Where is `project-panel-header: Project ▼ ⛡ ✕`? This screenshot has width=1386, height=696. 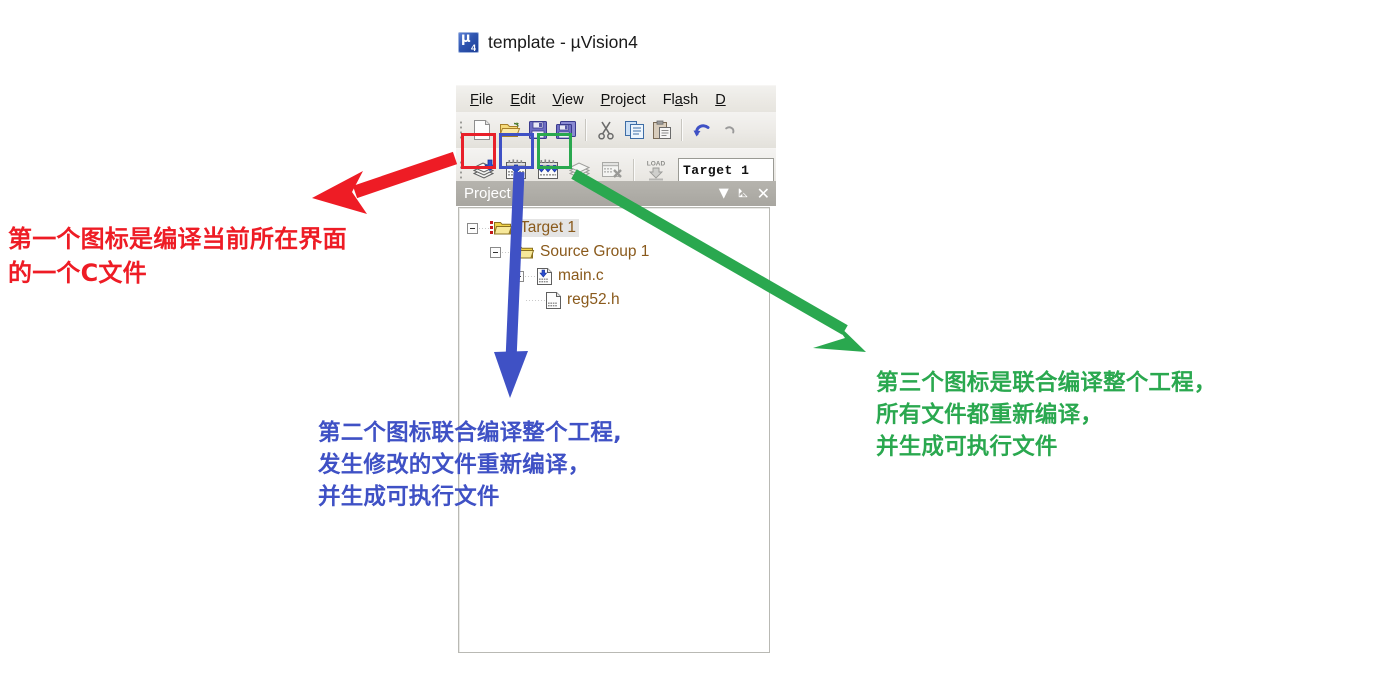
project-panel-header: Project ▼ ⛡ ✕ is located at coordinates (616, 193).